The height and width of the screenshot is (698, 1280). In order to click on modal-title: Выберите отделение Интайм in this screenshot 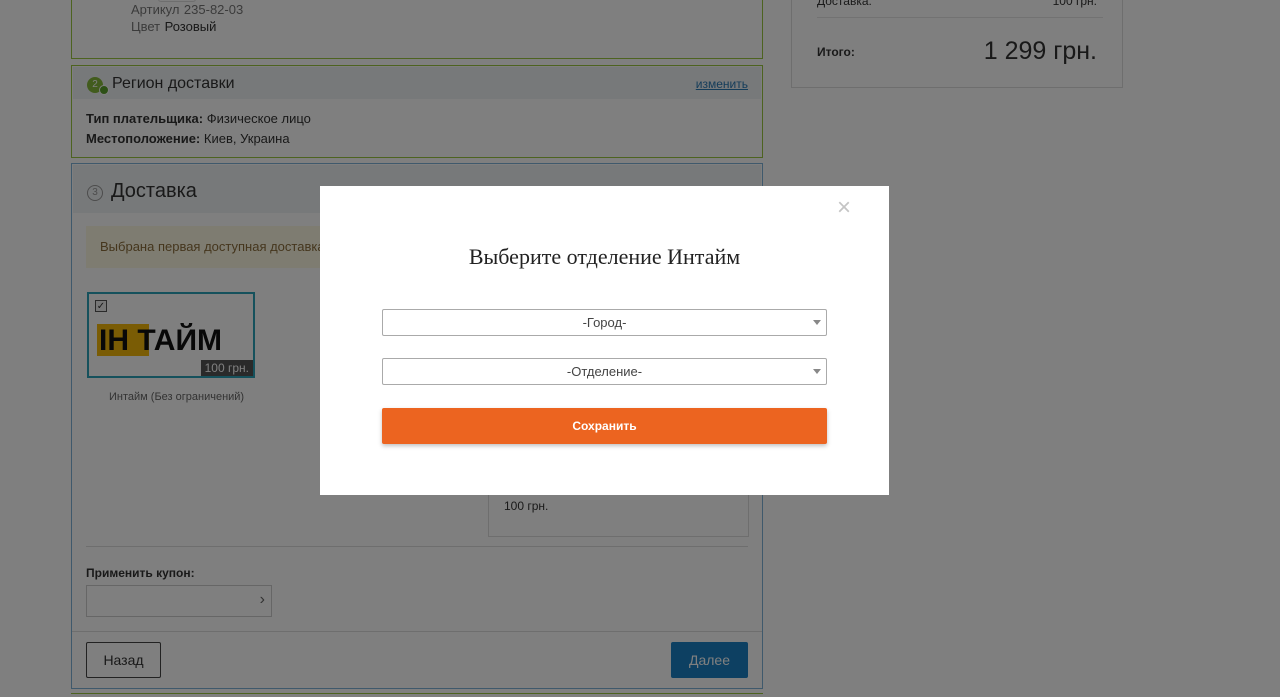, I will do `click(604, 256)`.